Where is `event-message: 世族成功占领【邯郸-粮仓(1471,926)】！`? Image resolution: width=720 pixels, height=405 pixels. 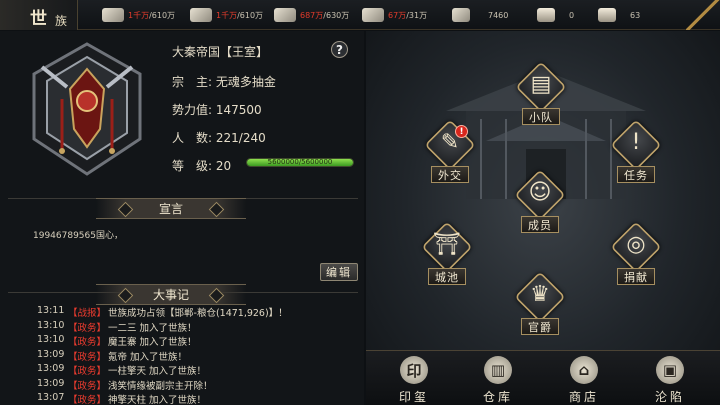 event-message: 世族成功占领【邯郸-粮仓(1471,926)】！ is located at coordinates (198, 313).